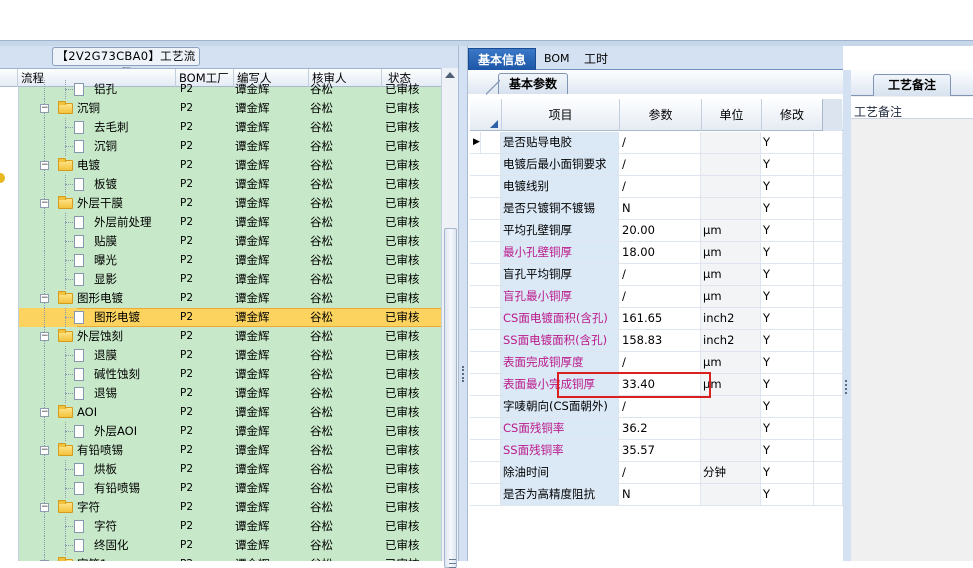 Image resolution: width=973 pixels, height=568 pixels. I want to click on tab-work-hours: 工时, so click(596, 59).